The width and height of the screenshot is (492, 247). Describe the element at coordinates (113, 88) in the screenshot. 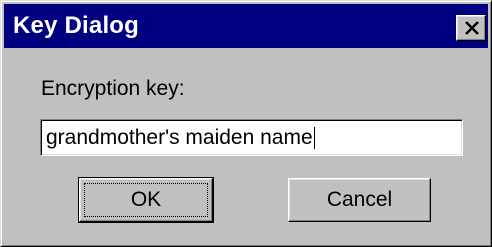

I see `encryption-key-label: Encryption key:` at that location.